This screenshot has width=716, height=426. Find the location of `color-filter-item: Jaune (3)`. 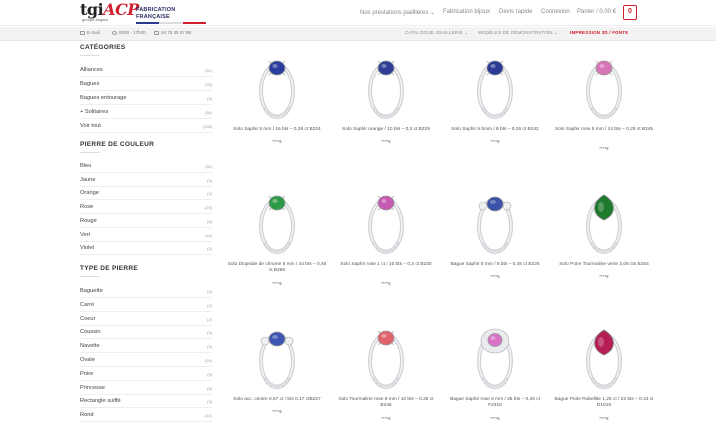

color-filter-item: Jaune (3) is located at coordinates (146, 180).